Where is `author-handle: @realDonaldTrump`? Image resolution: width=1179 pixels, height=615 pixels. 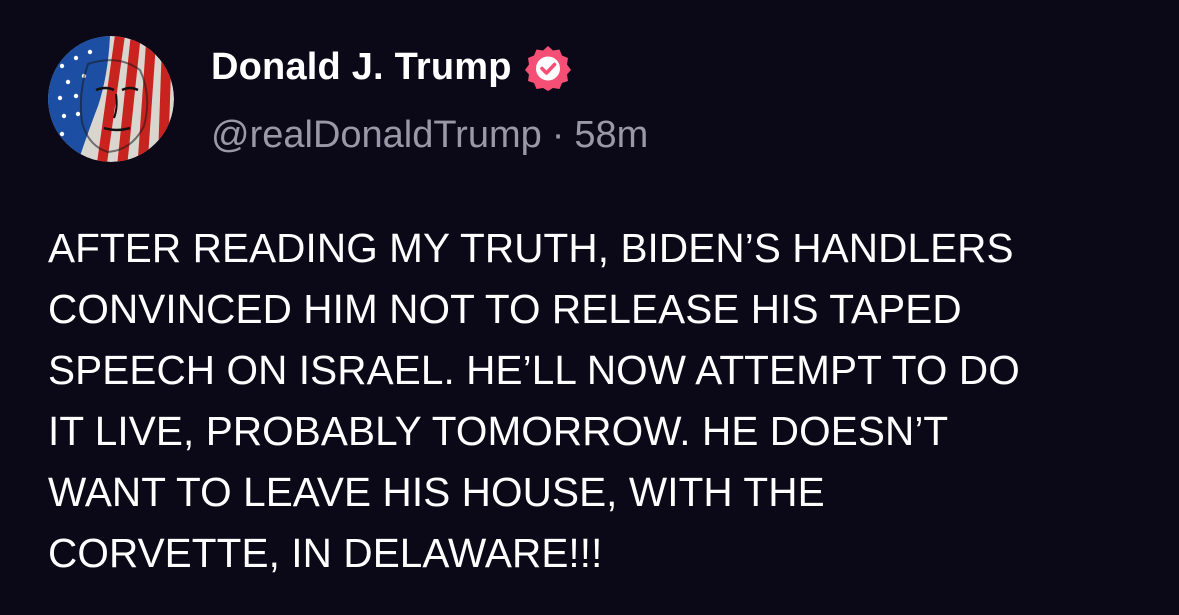 author-handle: @realDonaldTrump is located at coordinates (376, 135).